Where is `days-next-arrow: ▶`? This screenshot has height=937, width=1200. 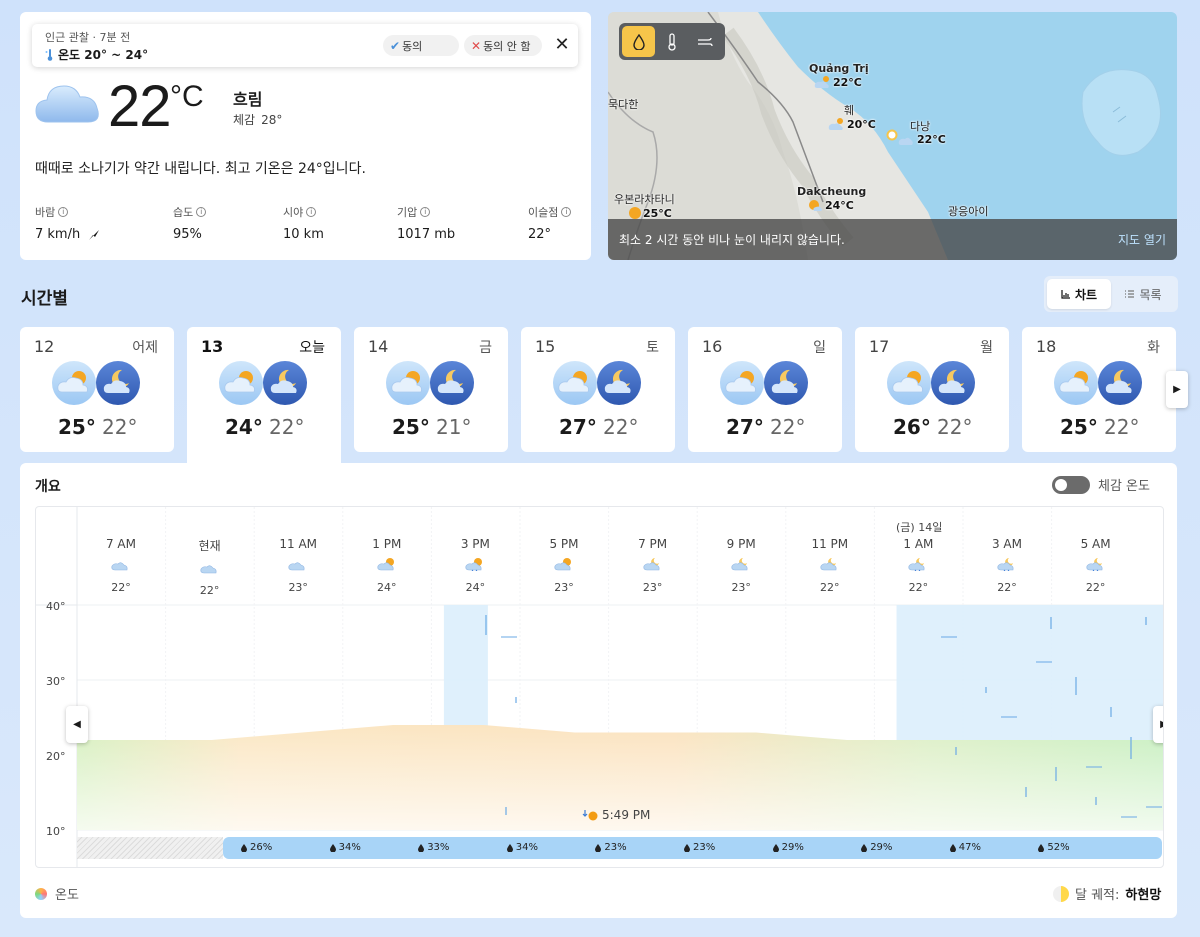
days-next-arrow: ▶ is located at coordinates (1177, 389).